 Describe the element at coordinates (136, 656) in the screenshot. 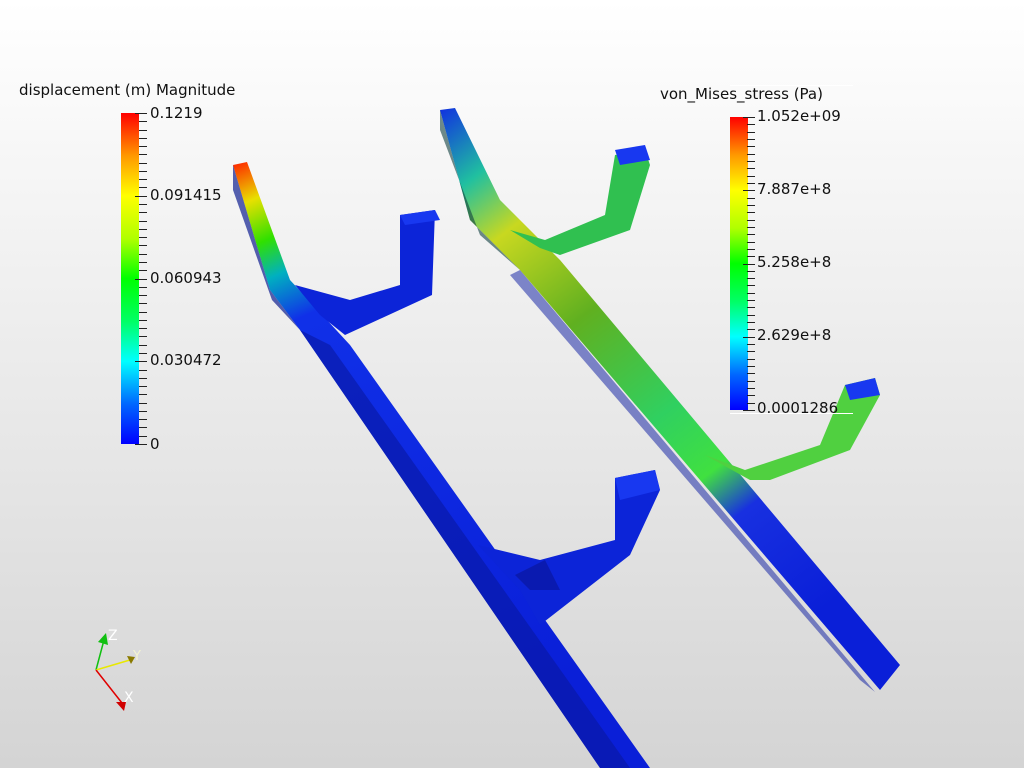

I see `y-axis-label: Y` at that location.